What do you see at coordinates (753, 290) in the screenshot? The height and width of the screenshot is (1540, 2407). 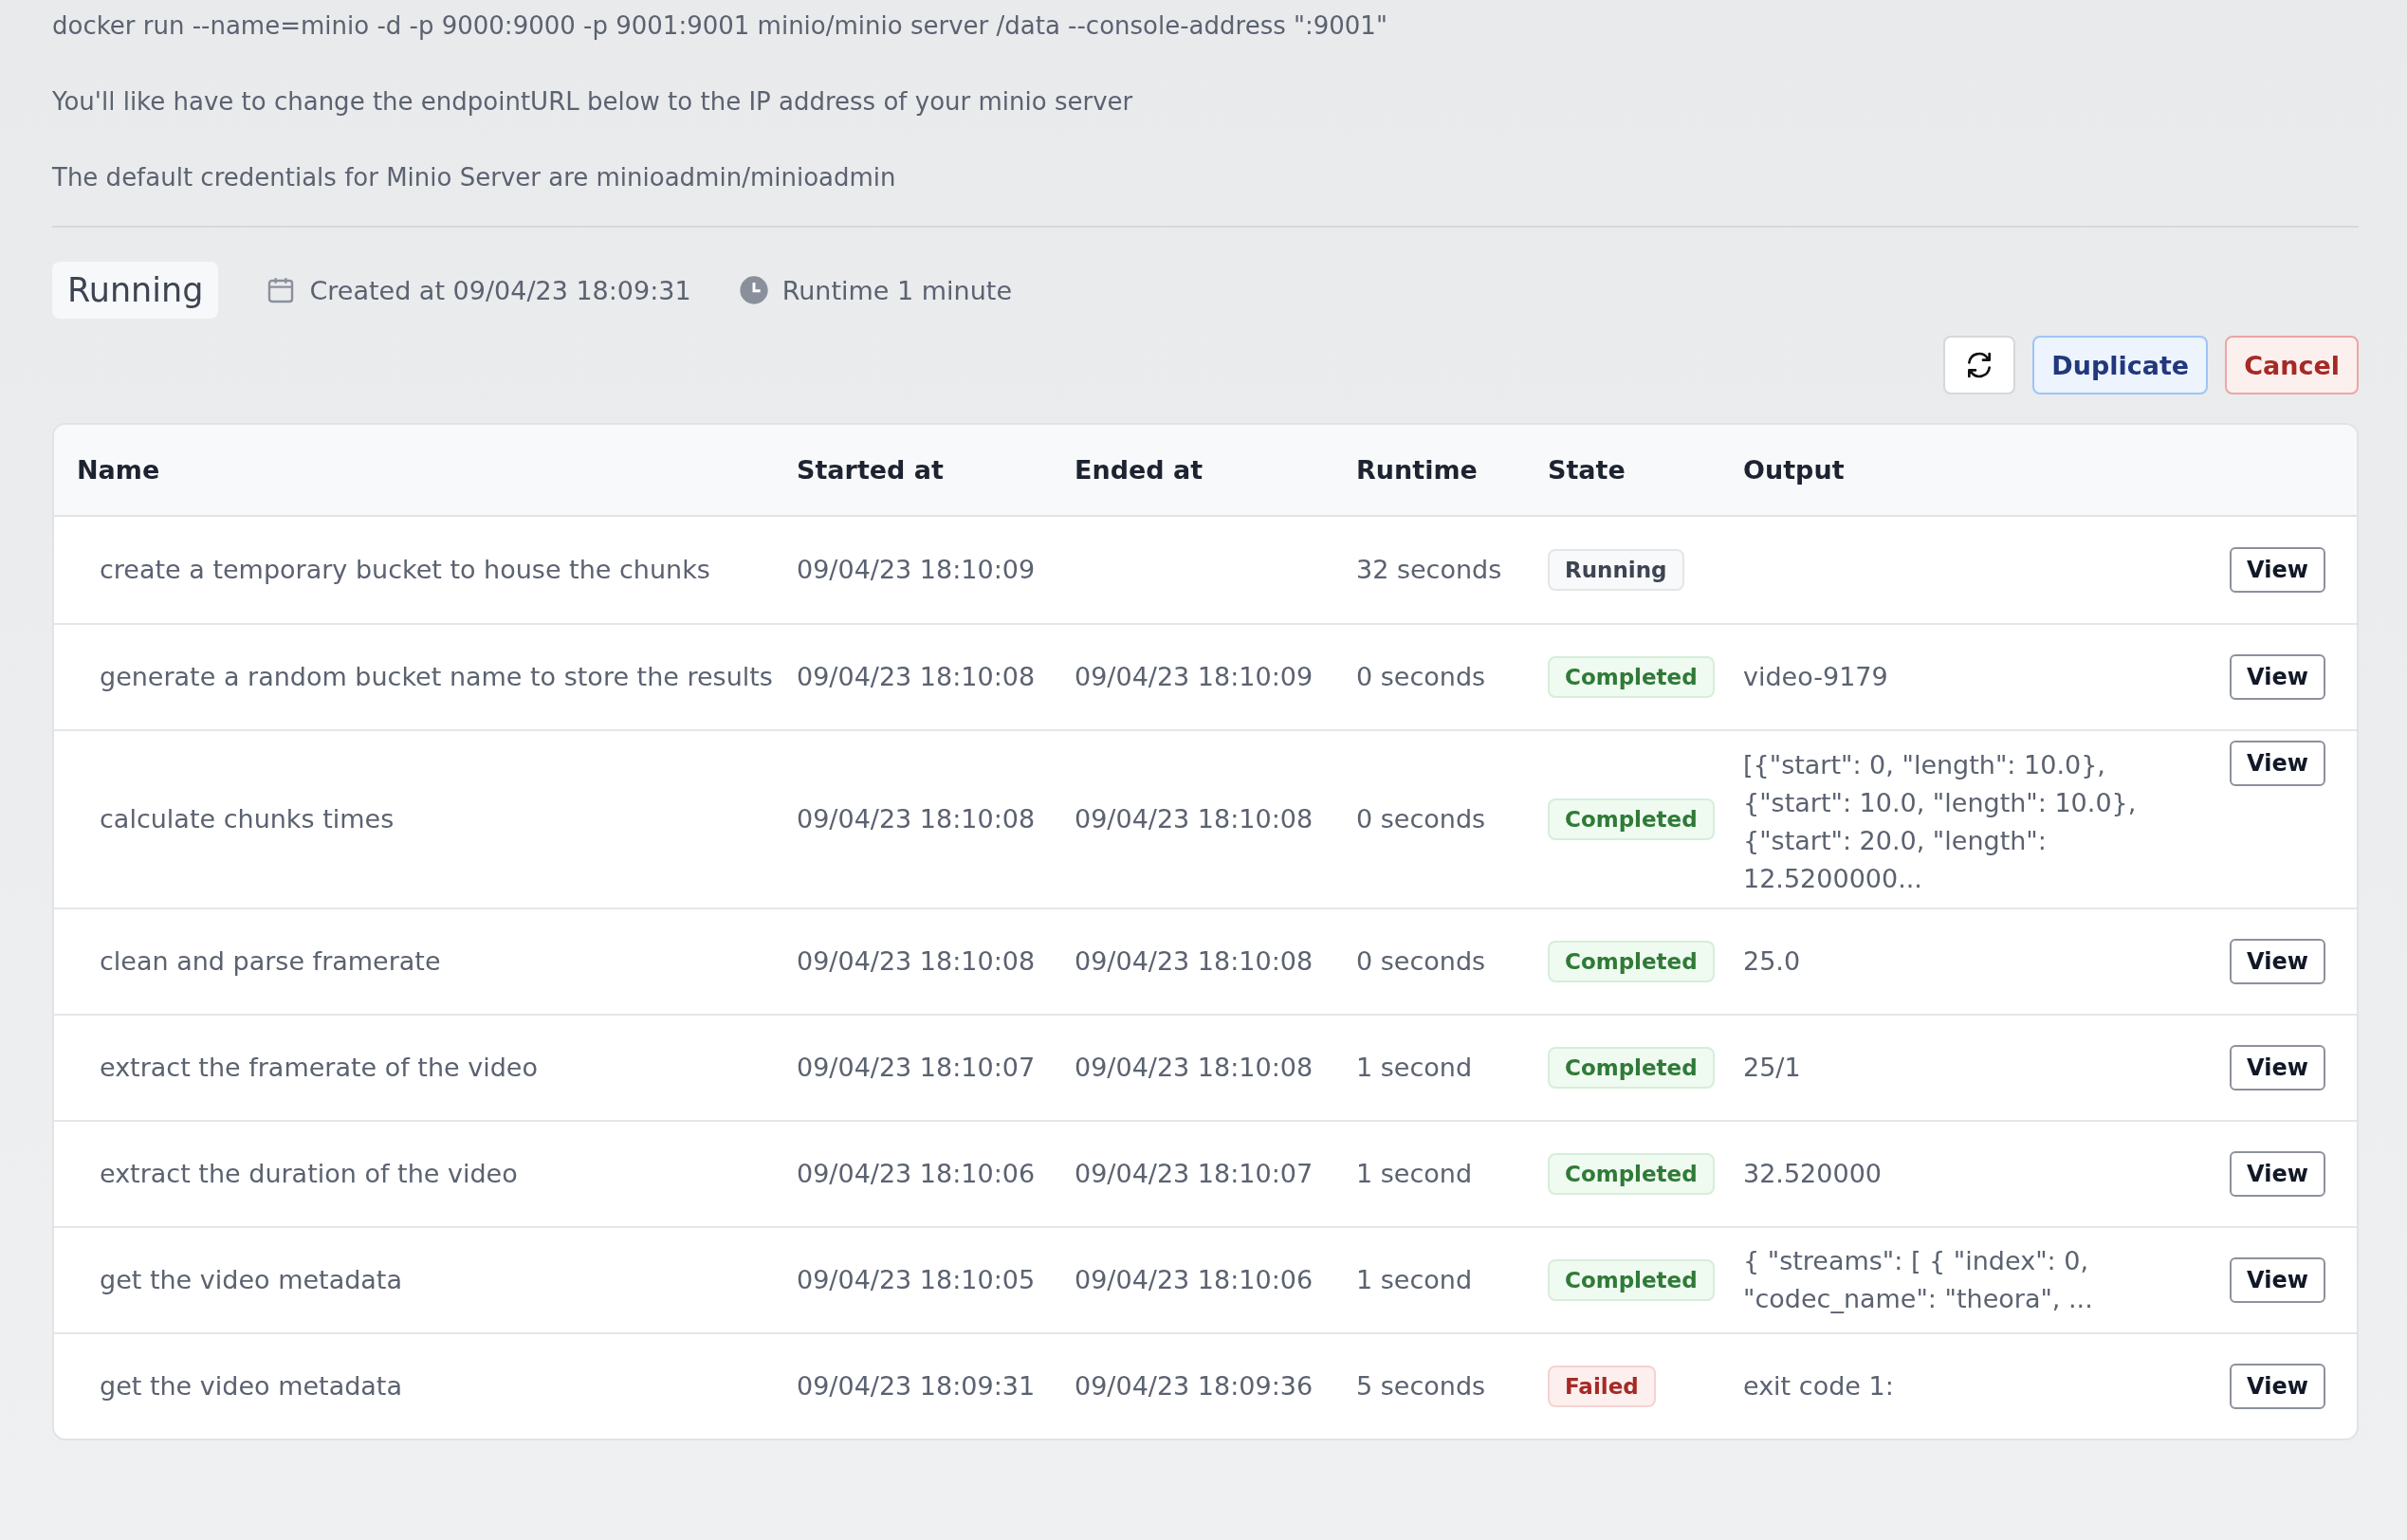 I see `clock-icon` at bounding box center [753, 290].